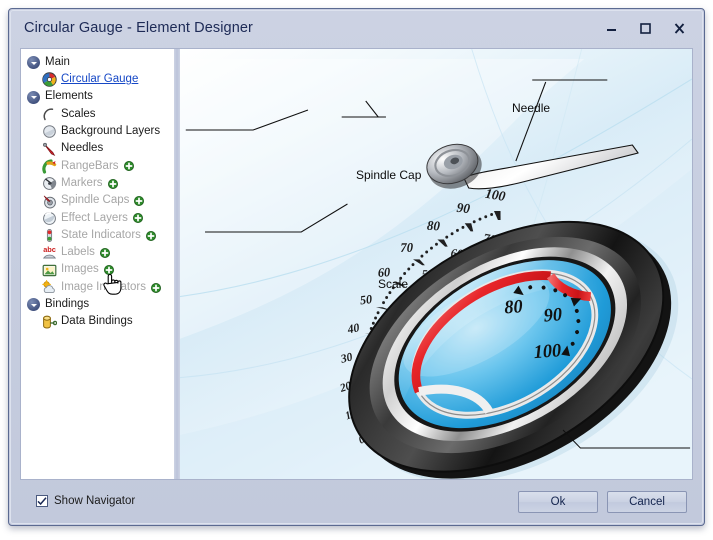 The height and width of the screenshot is (540, 713). I want to click on svg-text: abc, so click(49, 250).